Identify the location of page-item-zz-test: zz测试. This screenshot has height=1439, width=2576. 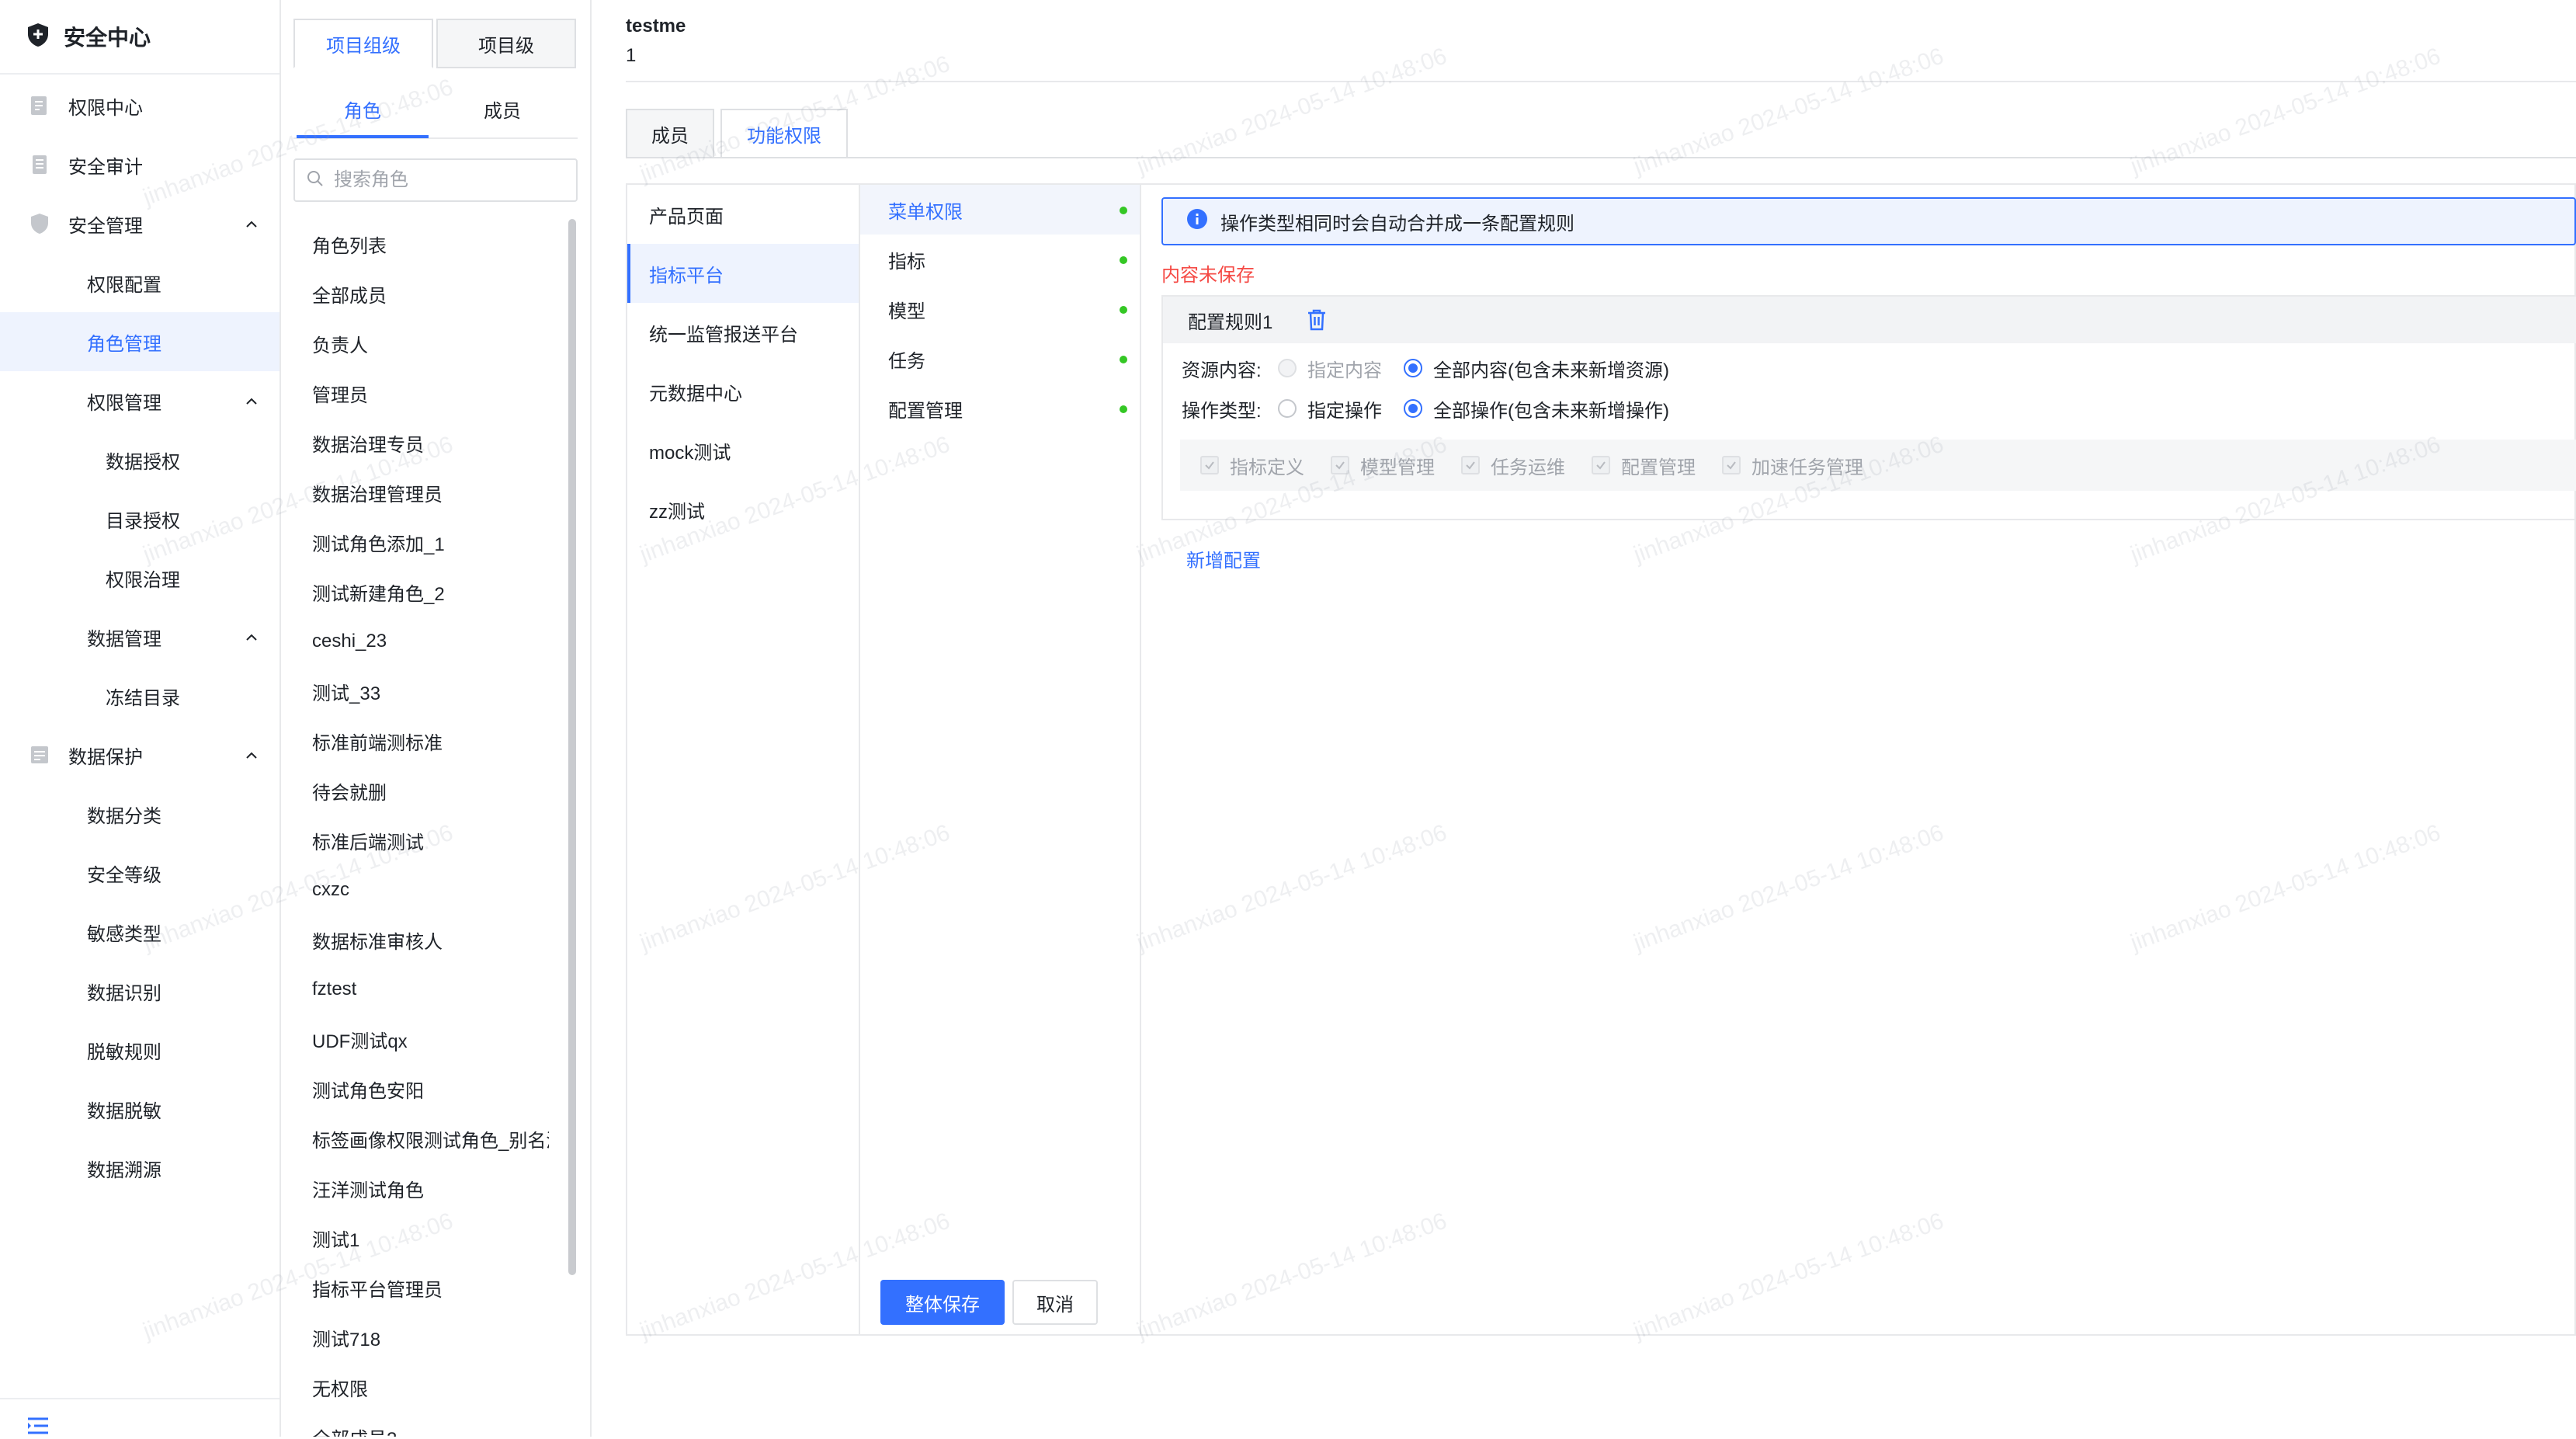
(743, 509).